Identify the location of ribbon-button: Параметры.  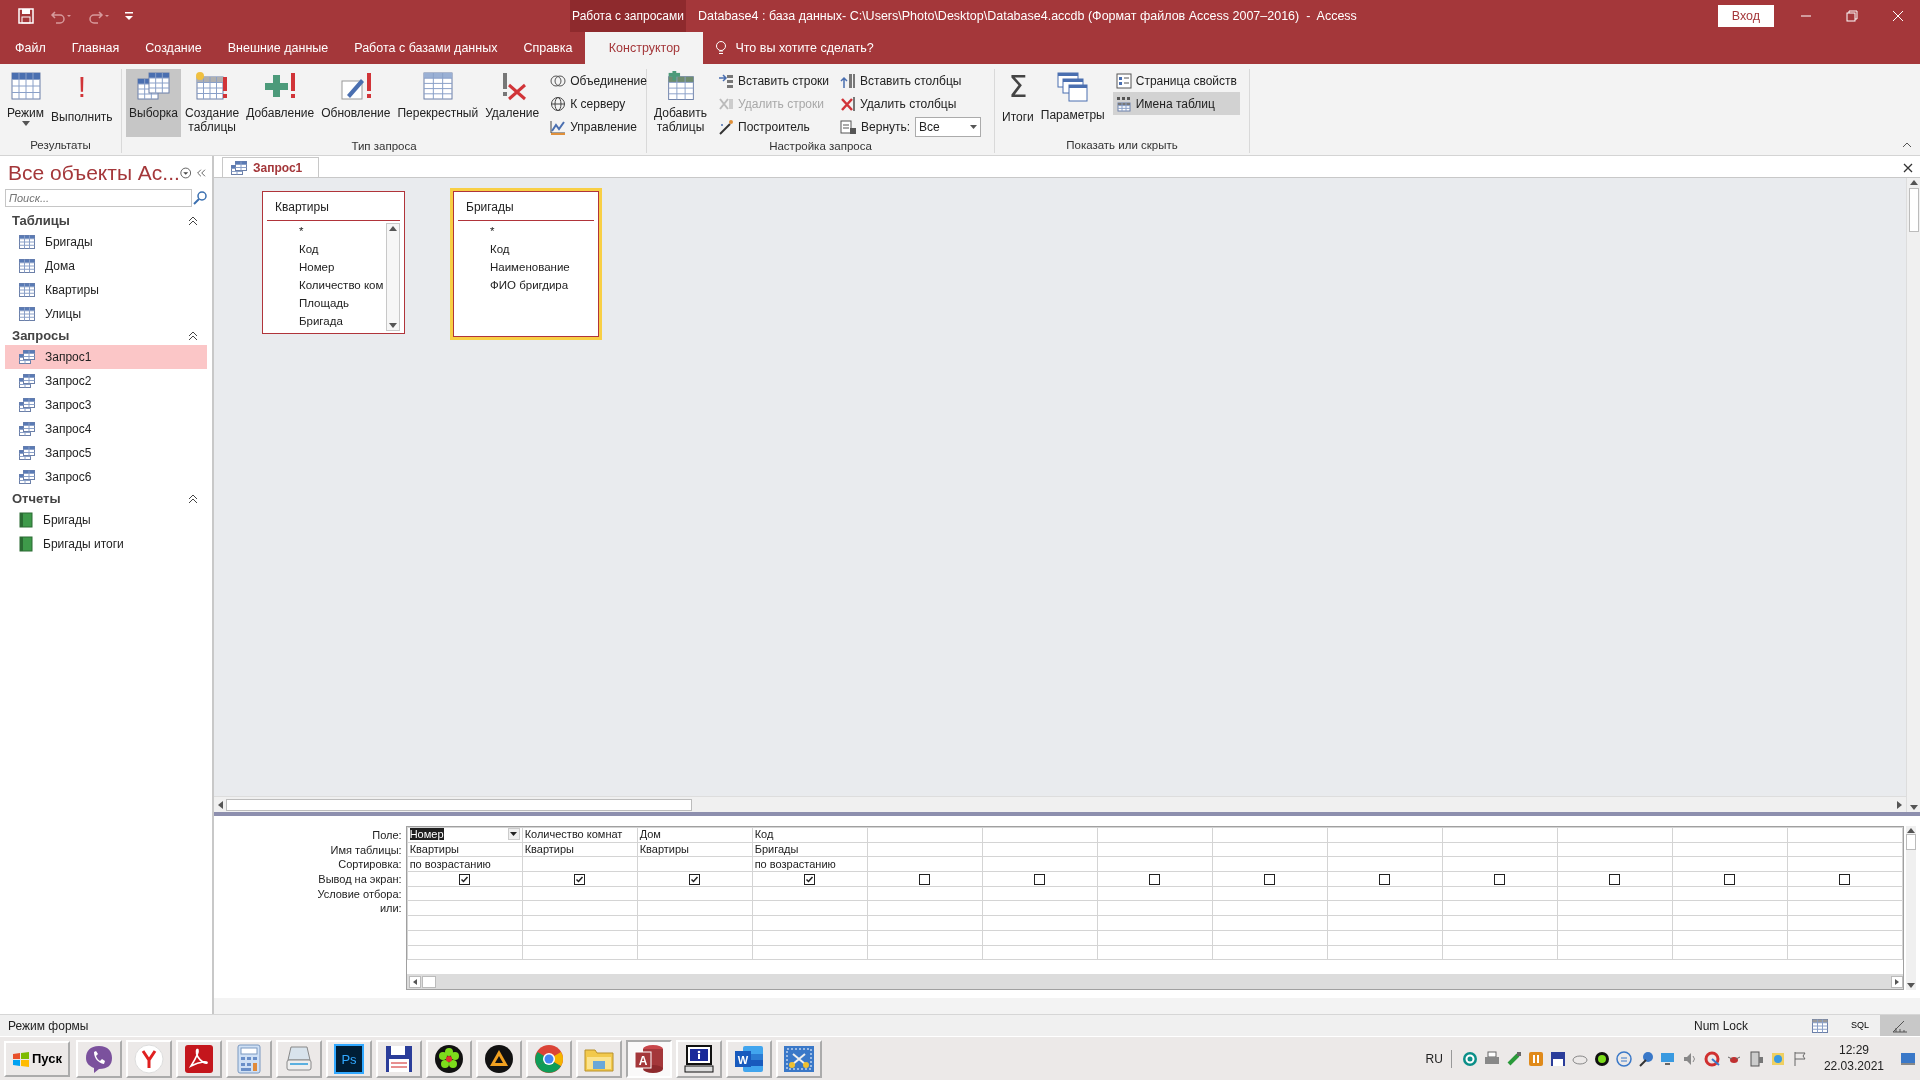
(1072, 103).